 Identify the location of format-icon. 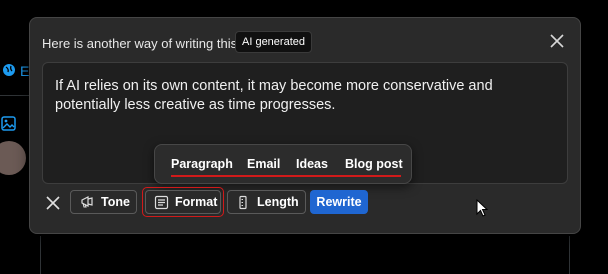
(161, 202).